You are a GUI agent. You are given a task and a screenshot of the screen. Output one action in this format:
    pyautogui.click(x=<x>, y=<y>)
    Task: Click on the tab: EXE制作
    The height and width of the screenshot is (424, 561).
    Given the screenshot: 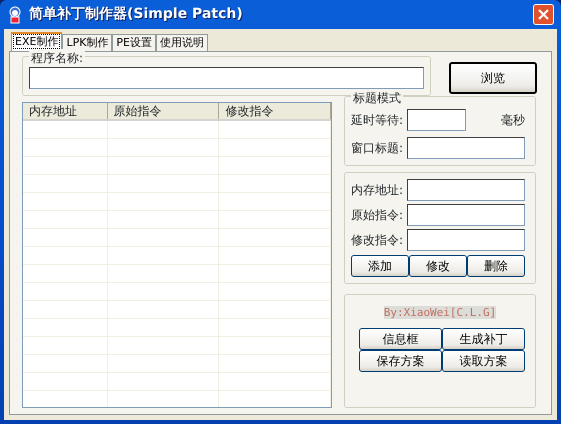 What is the action you would take?
    pyautogui.click(x=36, y=41)
    